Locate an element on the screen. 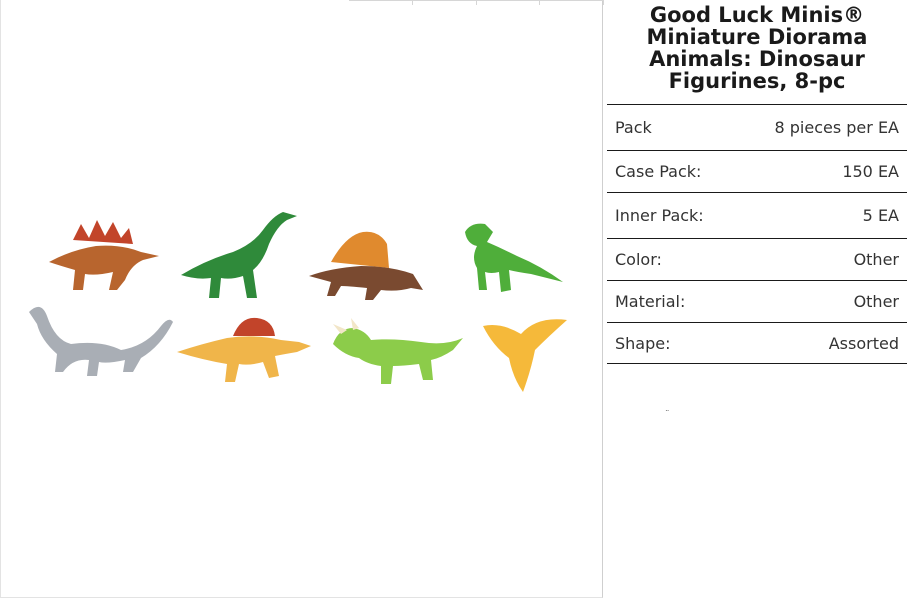  spec-row-material: Material: Other is located at coordinates (757, 301).